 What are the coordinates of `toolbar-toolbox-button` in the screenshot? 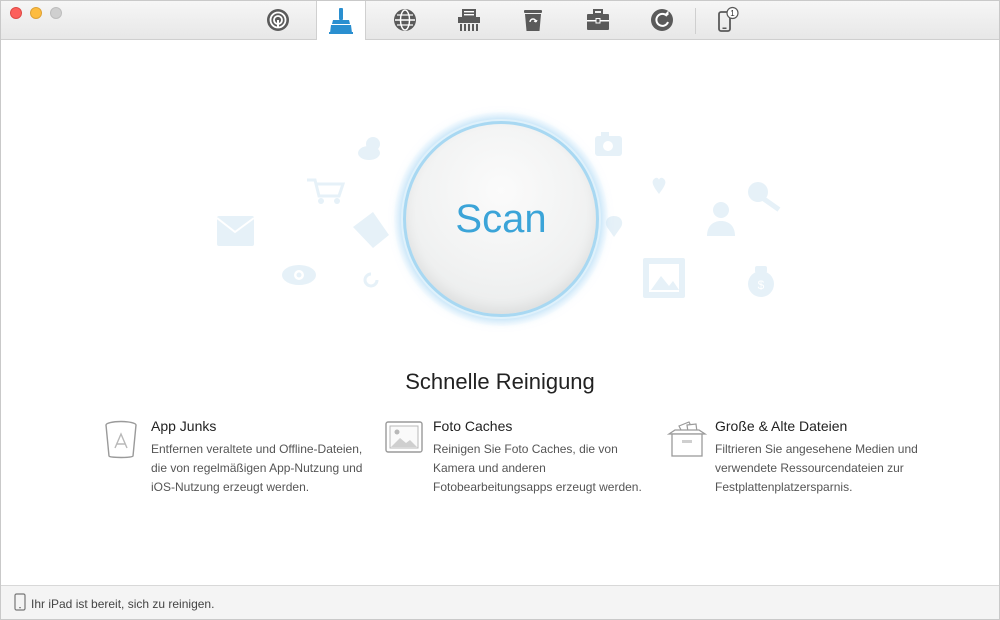 It's located at (598, 20).